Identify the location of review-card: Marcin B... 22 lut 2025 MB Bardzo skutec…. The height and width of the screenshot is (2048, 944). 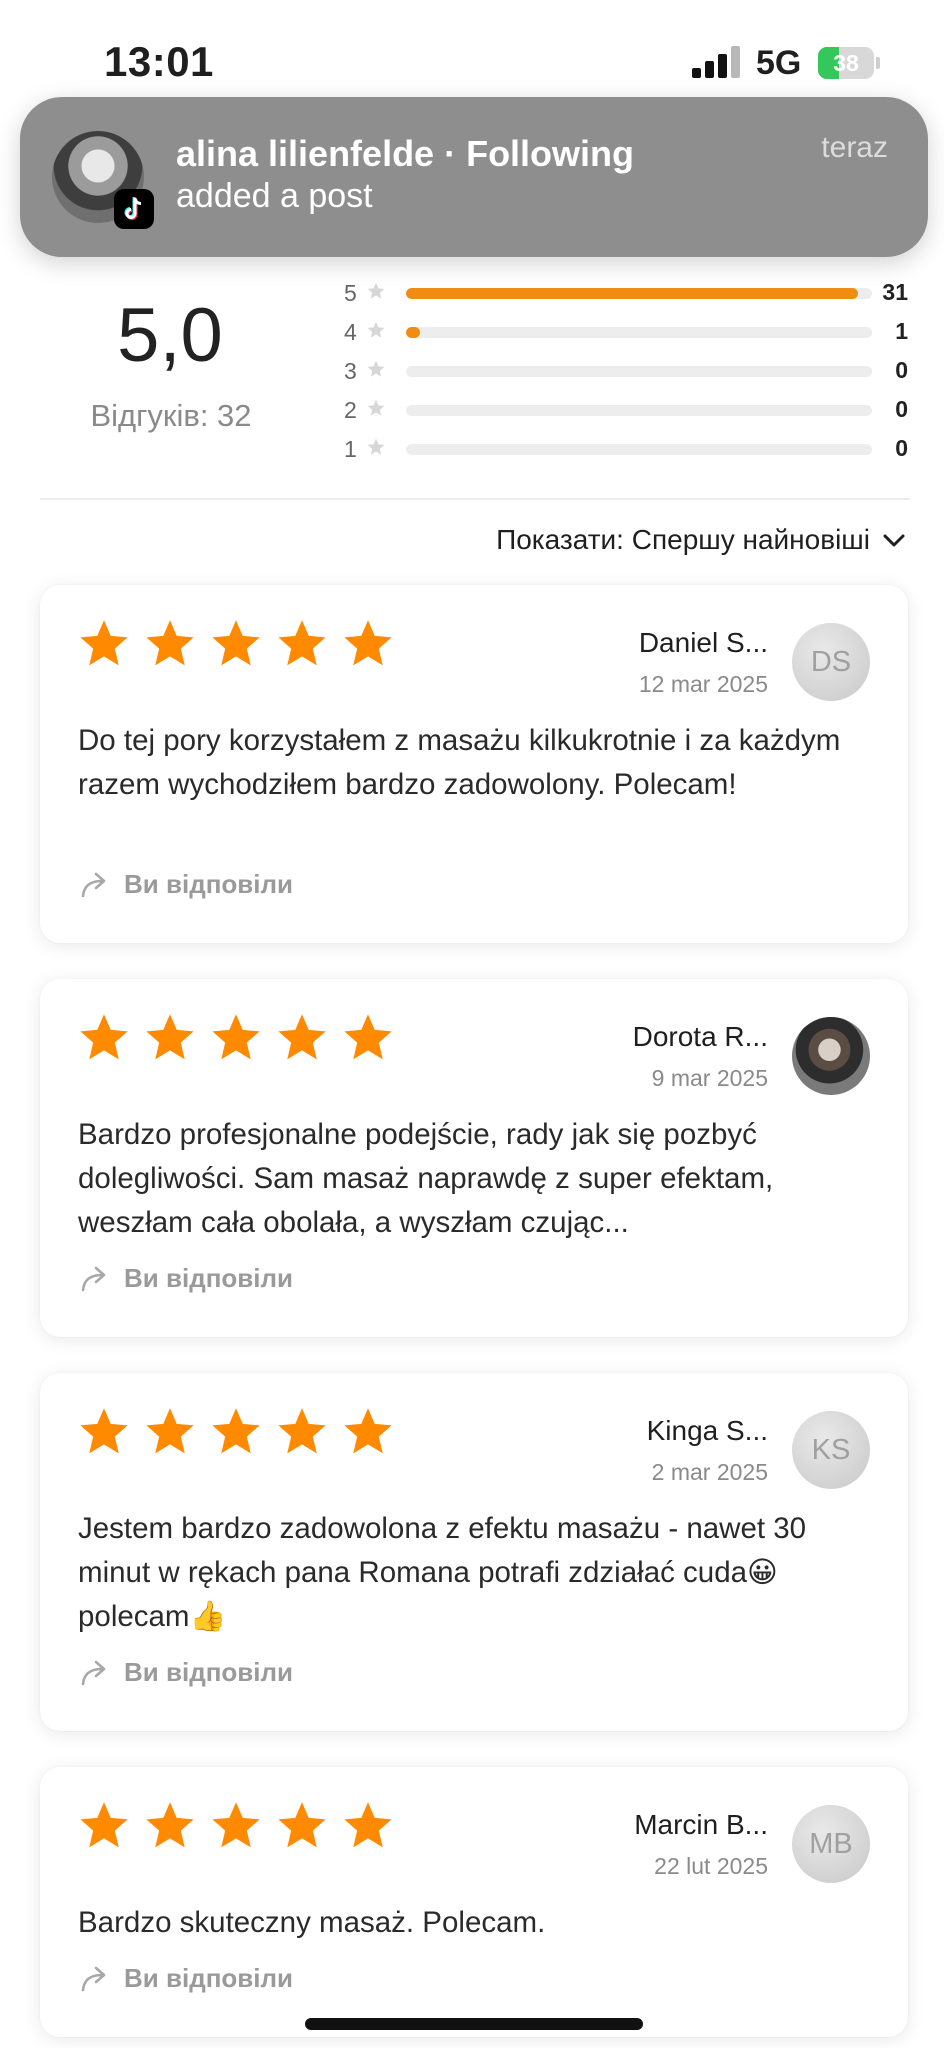
(474, 1902).